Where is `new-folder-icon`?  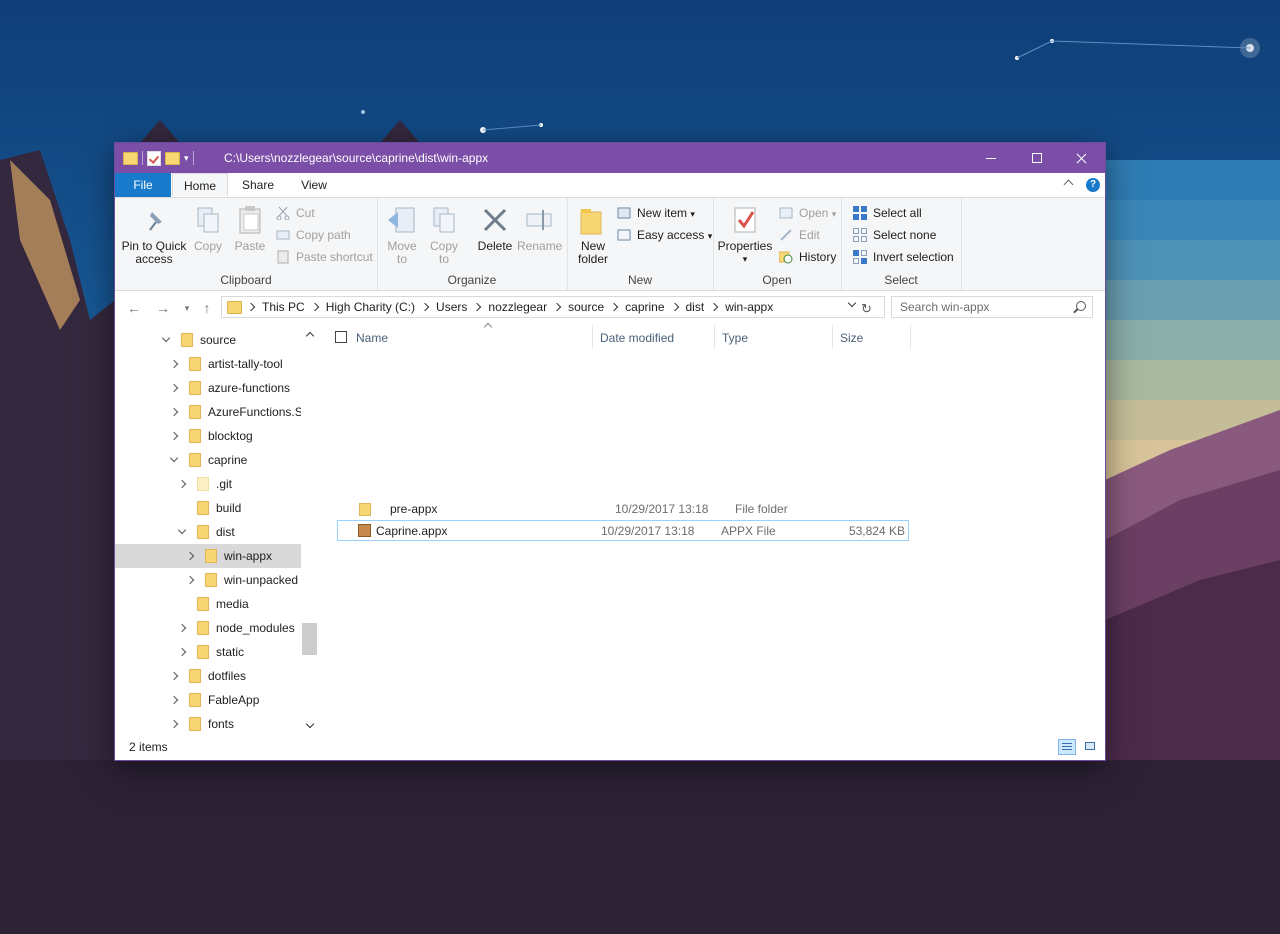 new-folder-icon is located at coordinates (172, 158).